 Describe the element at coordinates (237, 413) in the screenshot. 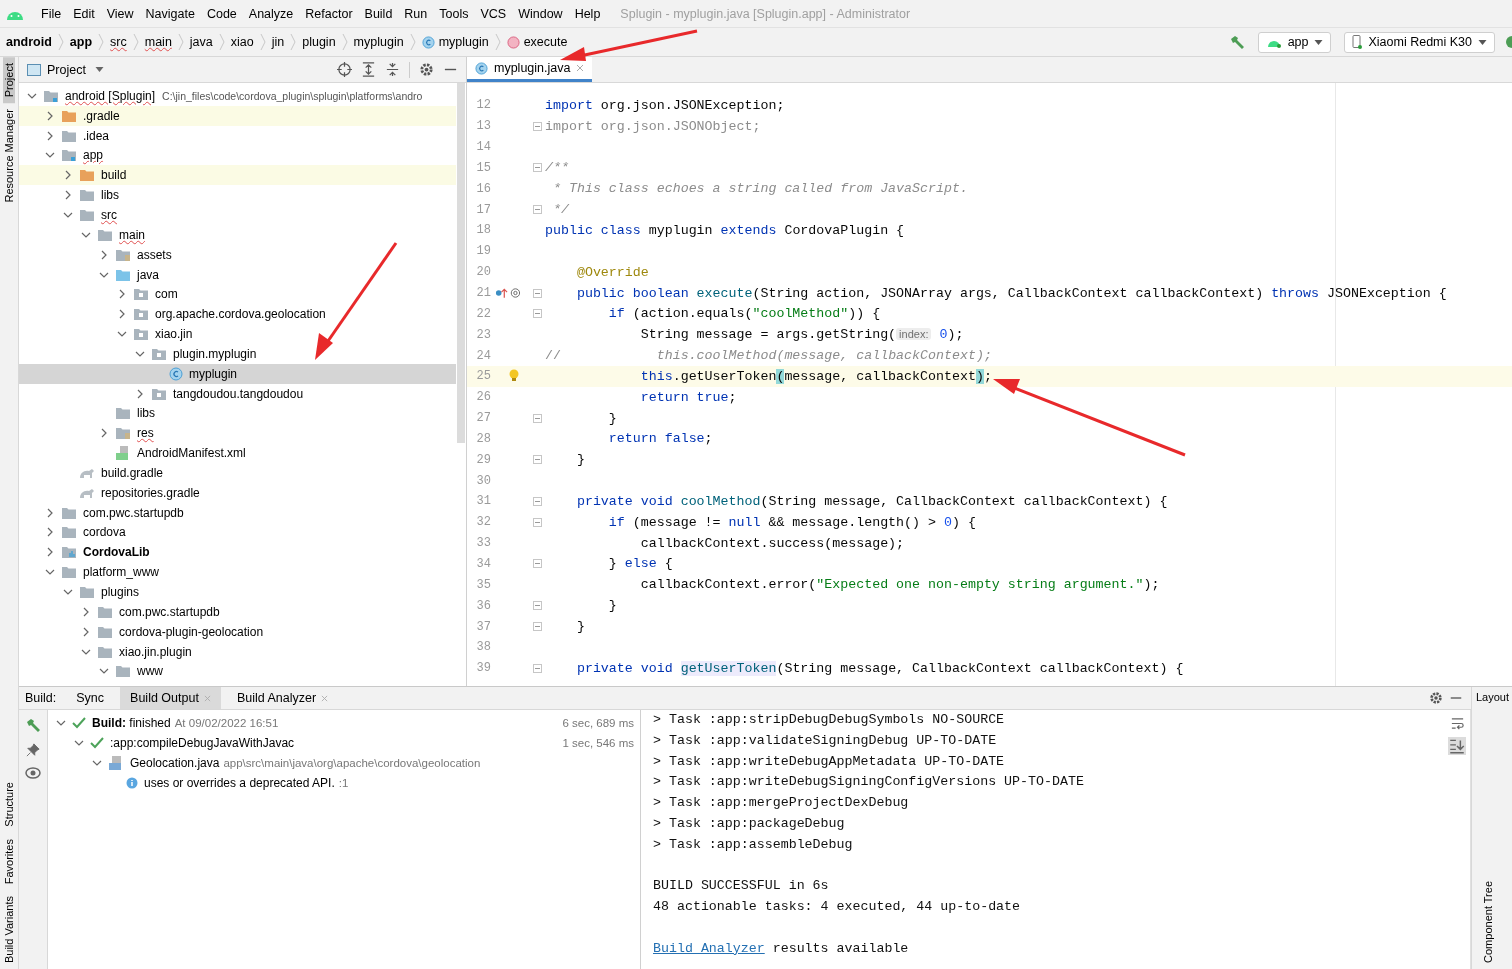

I see `tree-row: libs` at that location.